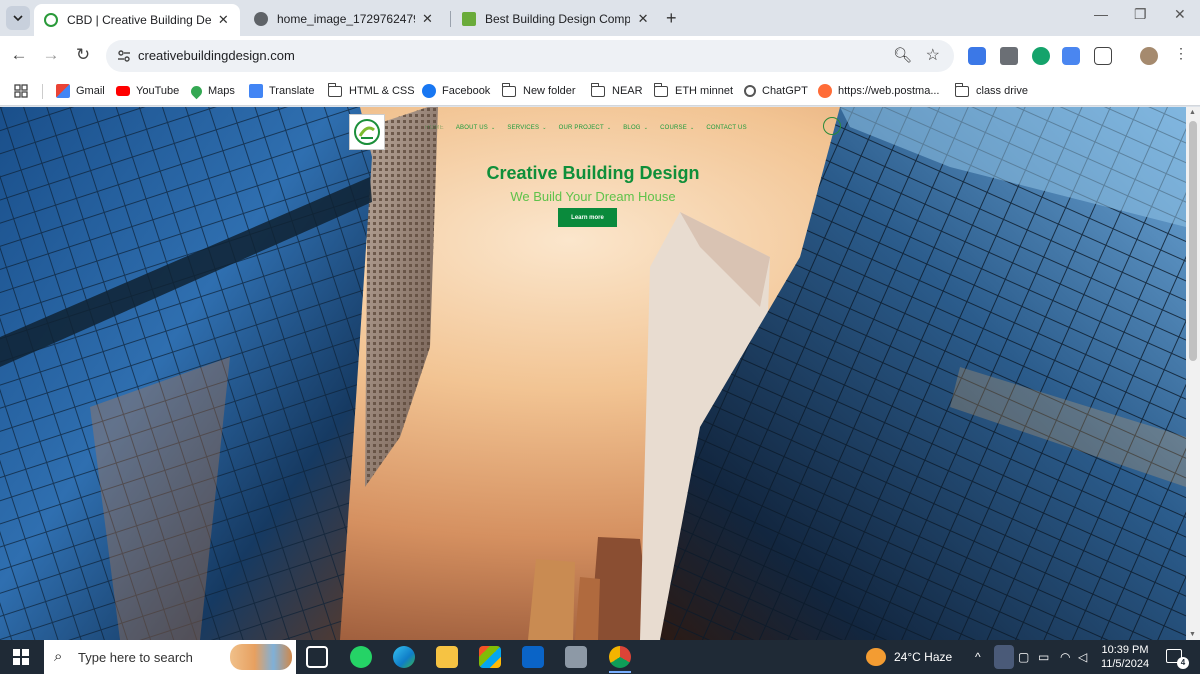 The image size is (1200, 674). I want to click on bookmark-facebook: Facebook, so click(456, 91).